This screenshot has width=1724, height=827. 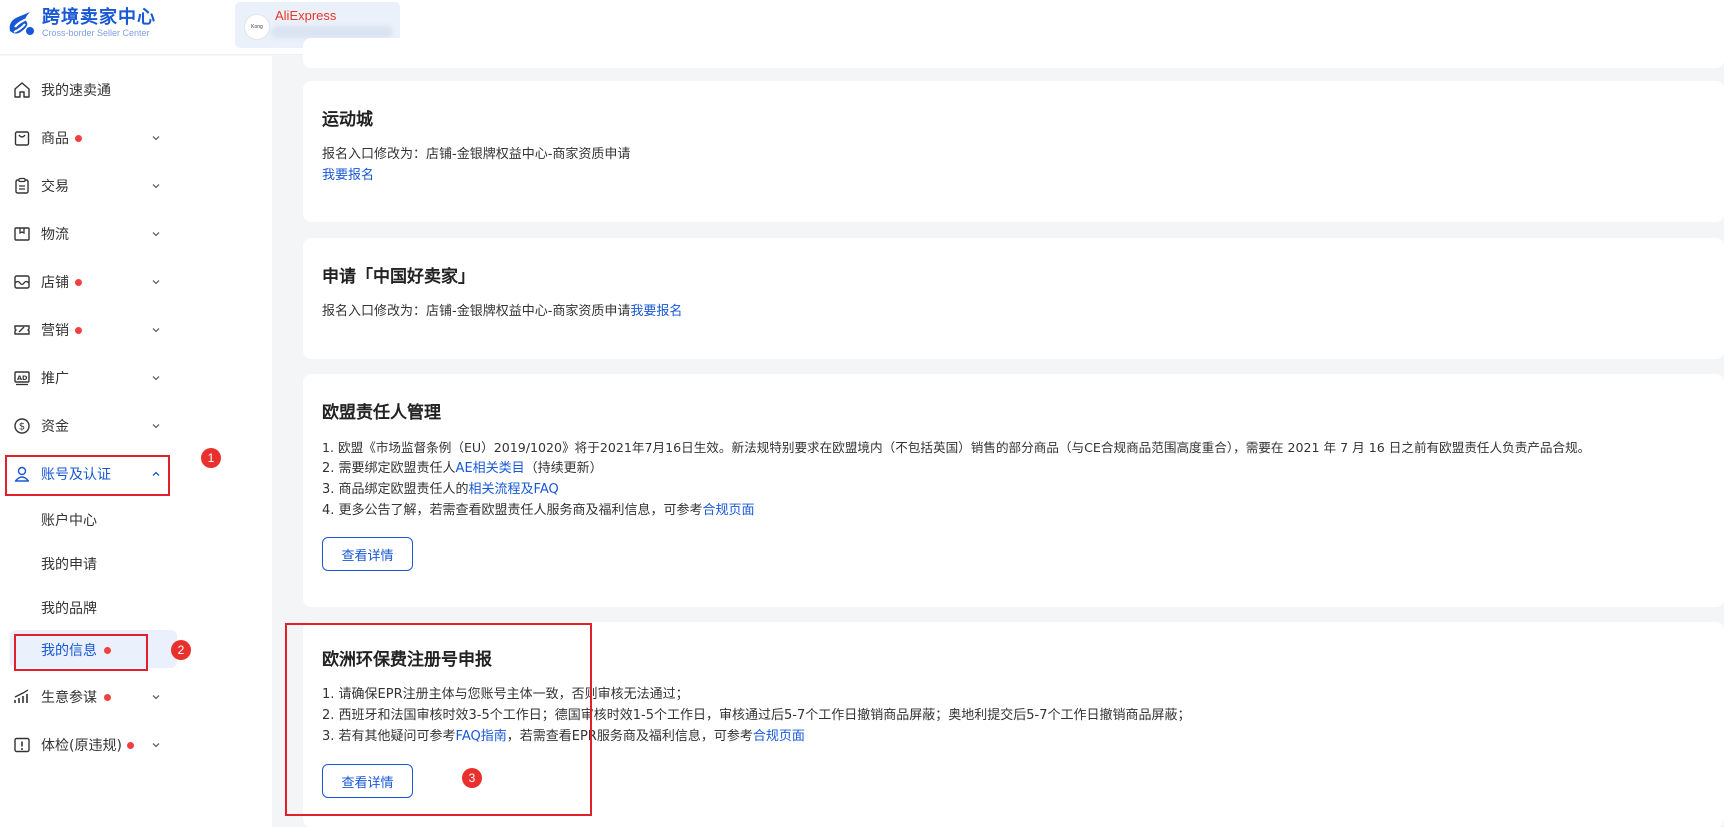 I want to click on sidebar-item-products: 商品, so click(x=90, y=138).